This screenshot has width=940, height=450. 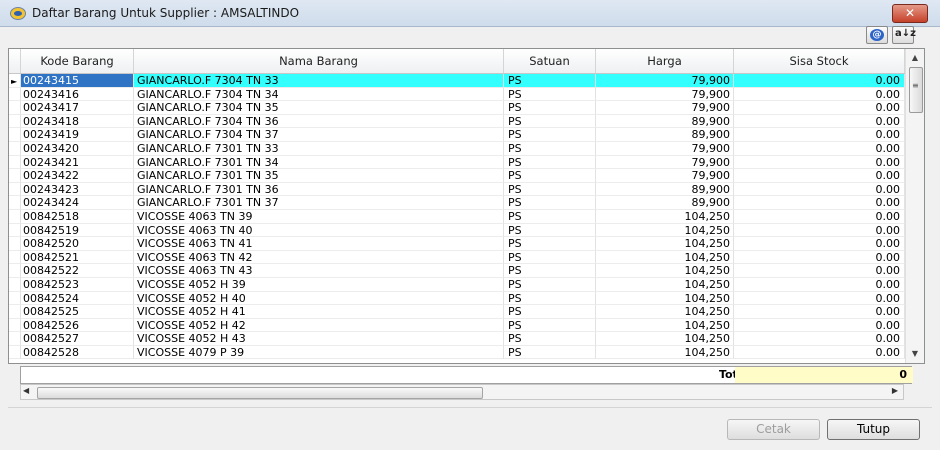 I want to click on cell-kode-barang: 00842520, so click(x=77, y=244).